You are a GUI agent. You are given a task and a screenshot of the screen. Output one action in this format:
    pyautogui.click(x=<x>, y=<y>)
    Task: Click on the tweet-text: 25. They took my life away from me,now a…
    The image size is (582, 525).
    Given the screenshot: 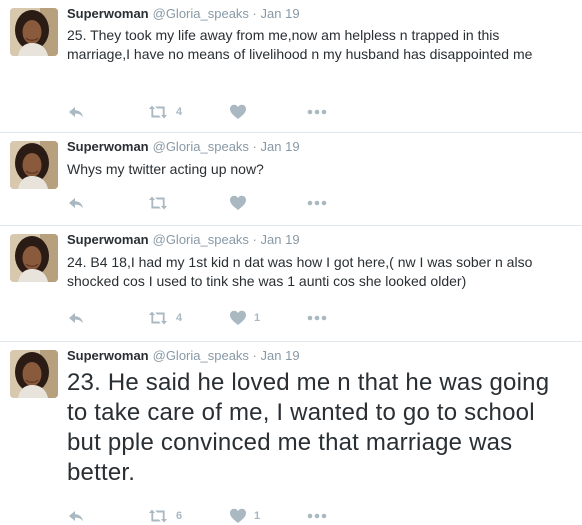 What is the action you would take?
    pyautogui.click(x=300, y=44)
    